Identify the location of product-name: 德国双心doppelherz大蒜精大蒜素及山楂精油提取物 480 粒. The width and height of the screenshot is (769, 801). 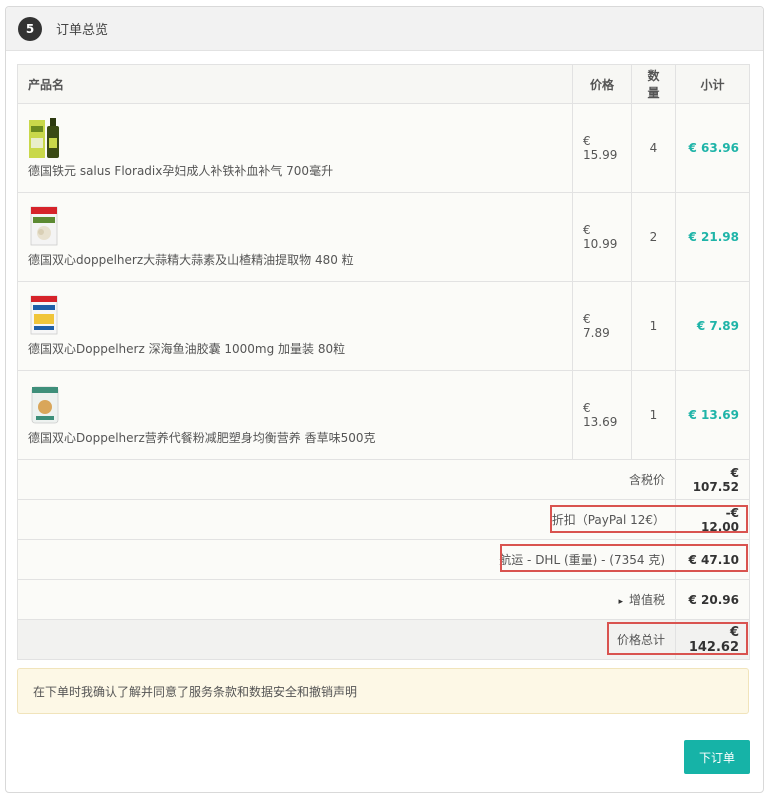
(295, 259).